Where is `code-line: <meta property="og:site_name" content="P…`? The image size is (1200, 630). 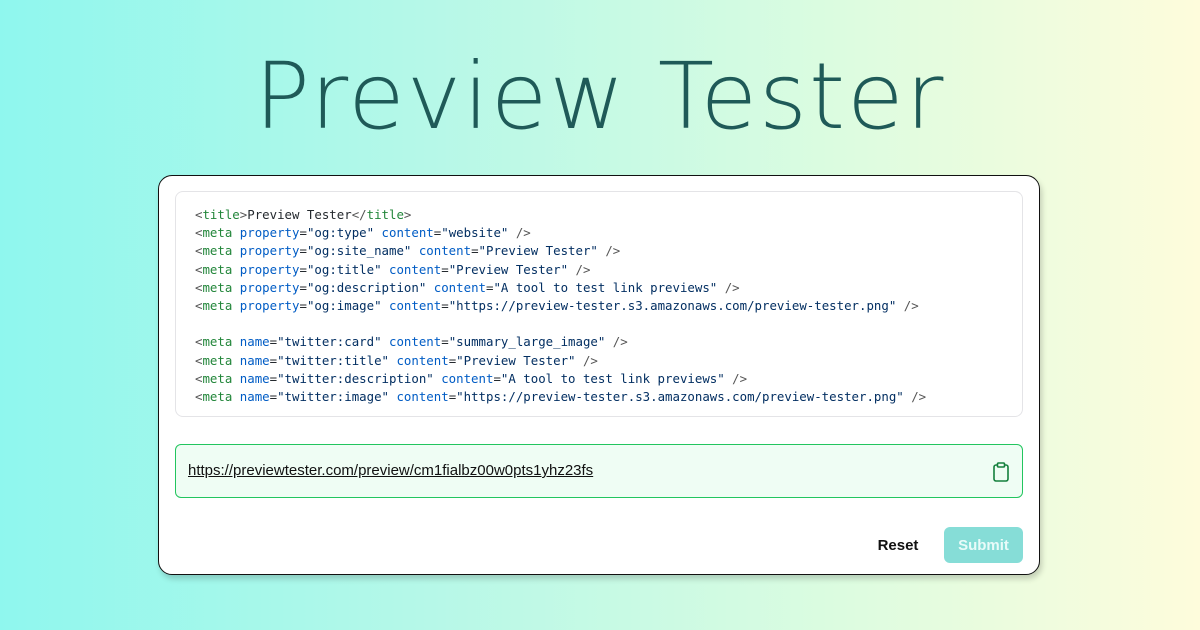 code-line: <meta property="og:site_name" content="P… is located at coordinates (608, 251).